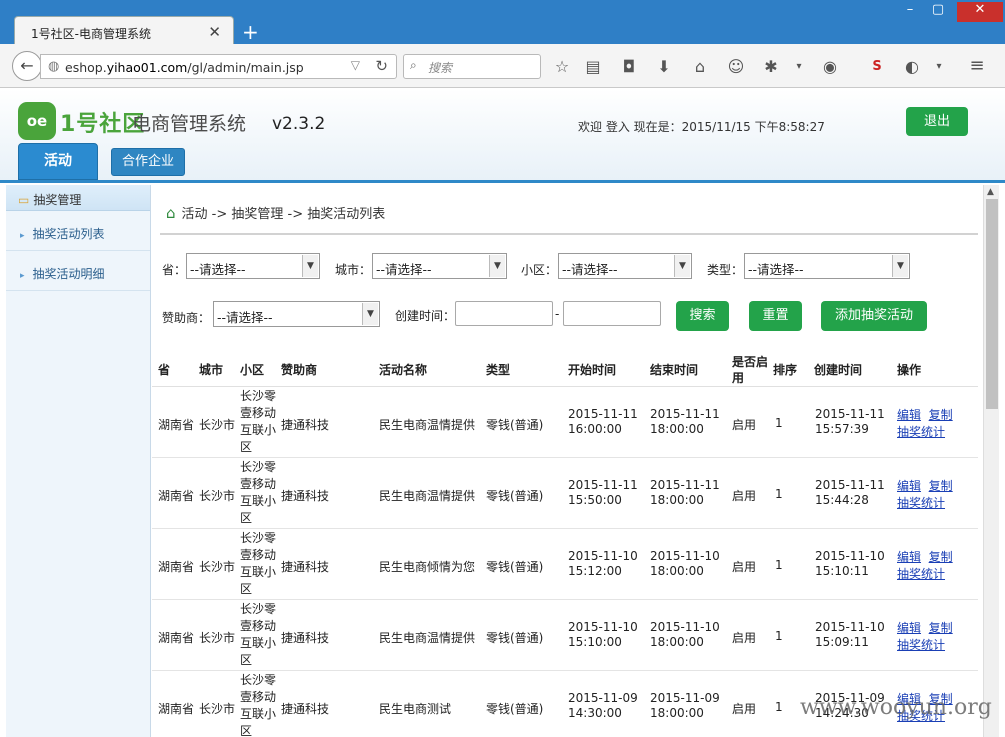  I want to click on col-created-time: 创建时间, so click(838, 370).